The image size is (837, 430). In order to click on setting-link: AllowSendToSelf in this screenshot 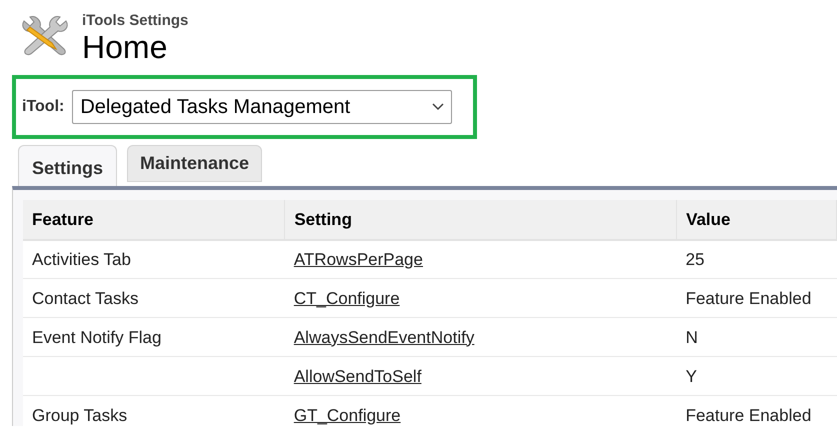, I will do `click(358, 376)`.